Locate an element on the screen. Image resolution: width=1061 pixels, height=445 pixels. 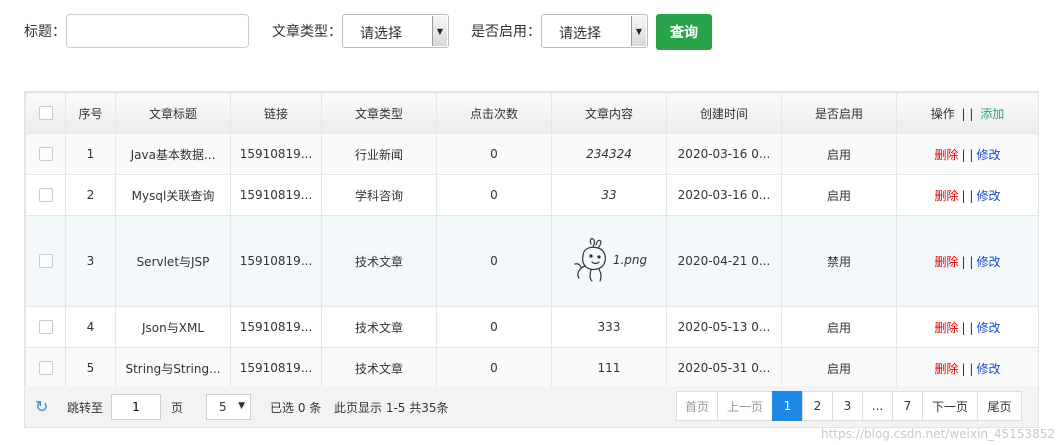
type-select-value: 请选择 is located at coordinates (381, 34).